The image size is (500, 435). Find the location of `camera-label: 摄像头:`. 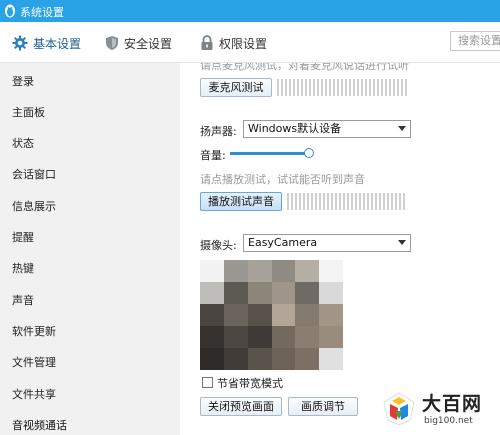

camera-label: 摄像头: is located at coordinates (218, 245).